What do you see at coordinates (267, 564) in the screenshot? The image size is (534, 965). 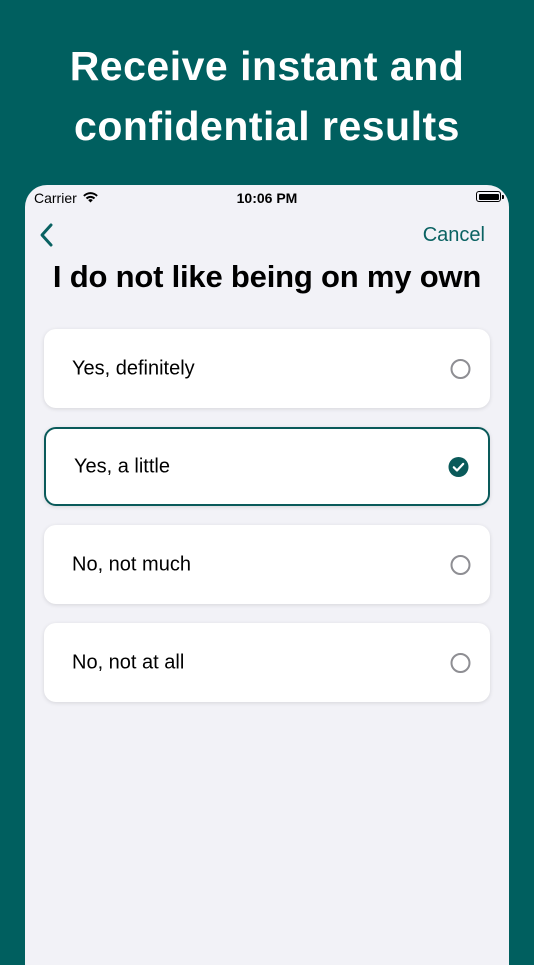 I see `option-no-not-much: No, not much` at bounding box center [267, 564].